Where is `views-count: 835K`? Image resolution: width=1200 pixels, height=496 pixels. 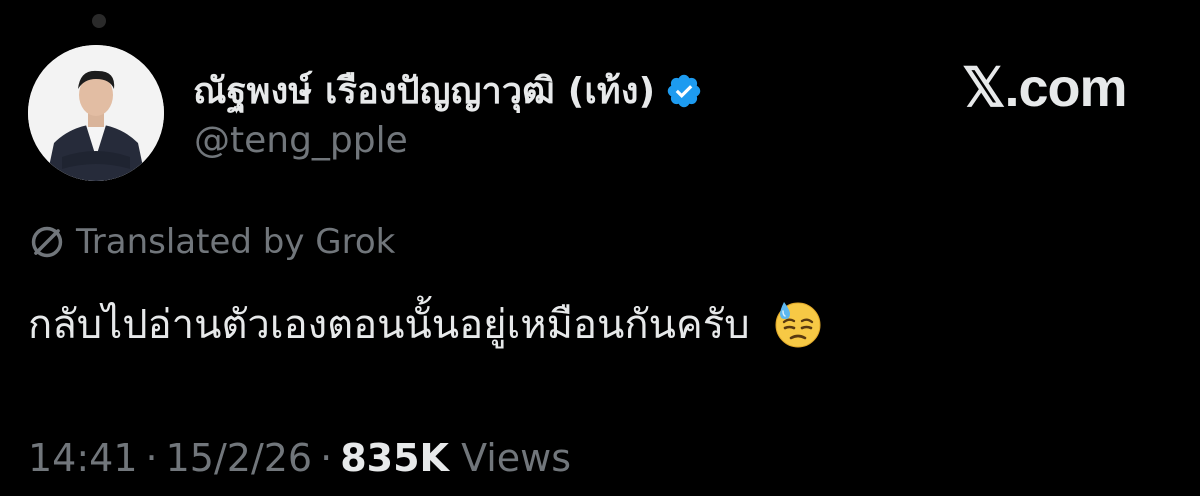 views-count: 835K is located at coordinates (394, 458).